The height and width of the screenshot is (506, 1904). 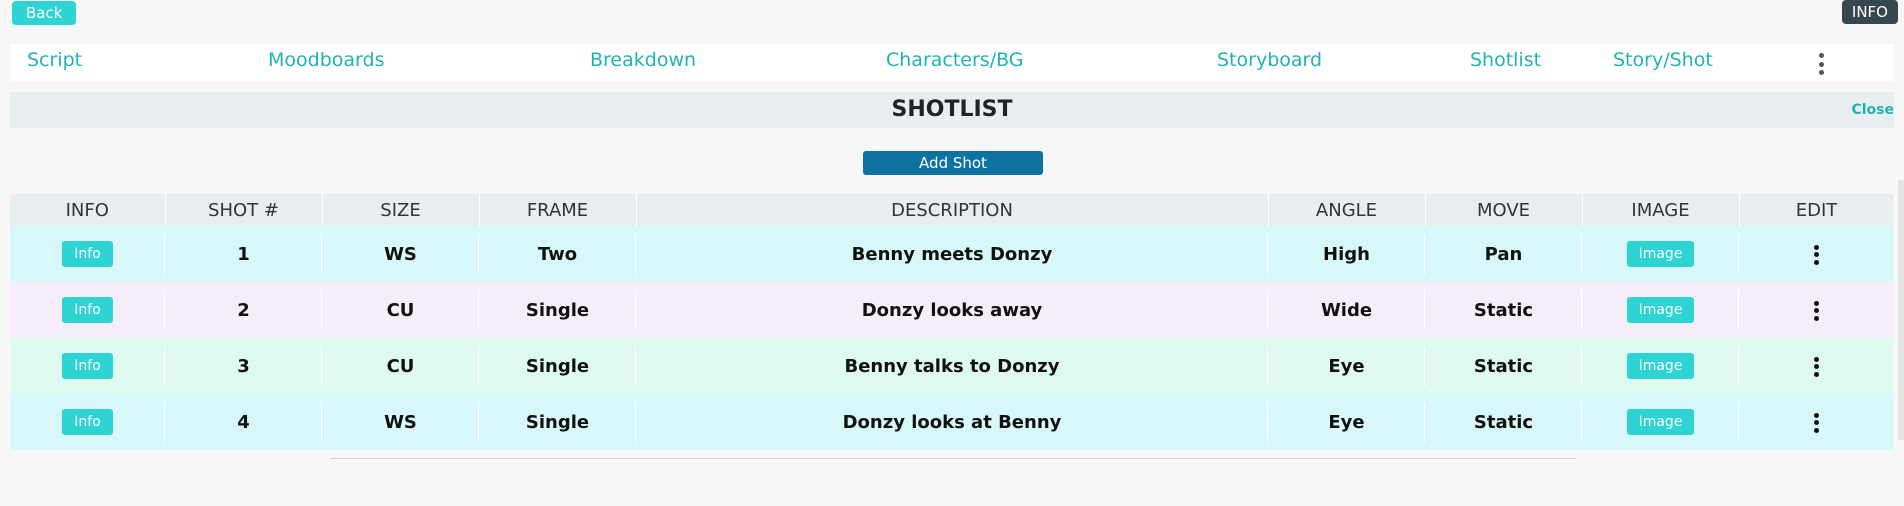 What do you see at coordinates (326, 62) in the screenshot?
I see `nav-tab-moodboards: Moodboards` at bounding box center [326, 62].